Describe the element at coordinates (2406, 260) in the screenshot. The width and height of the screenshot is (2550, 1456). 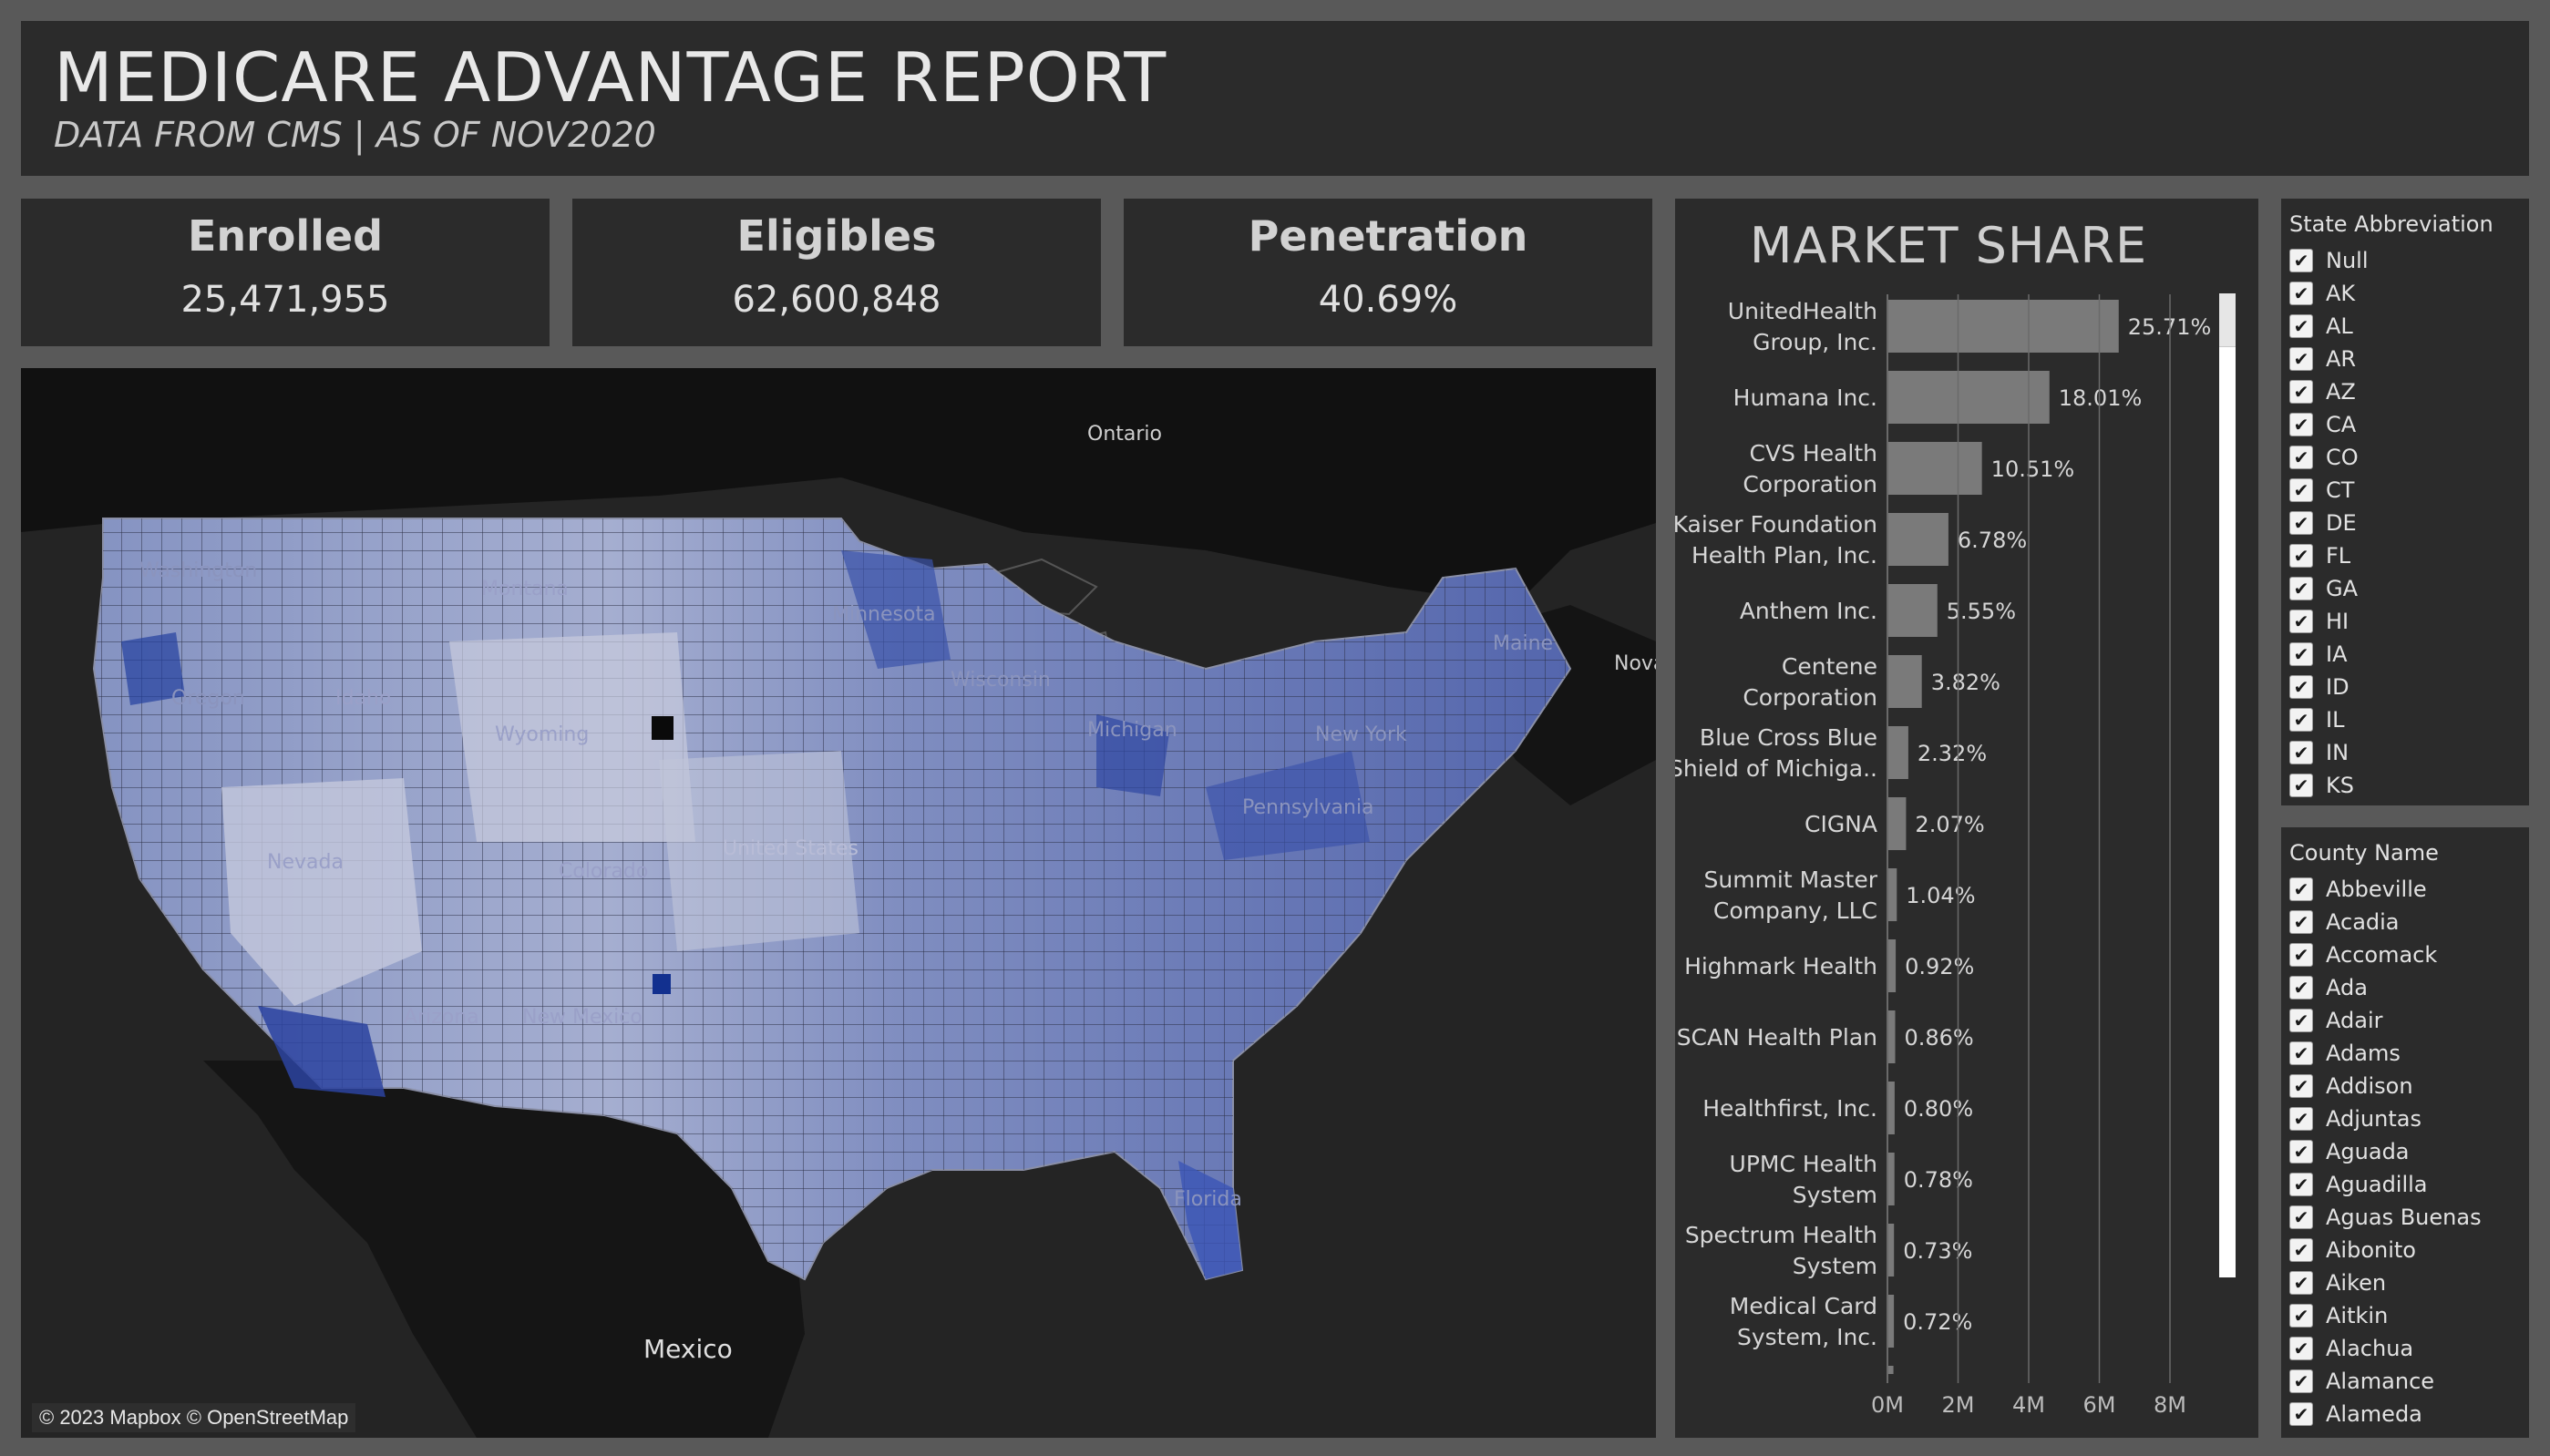
I see `state-filter-item: ✔ Null` at that location.